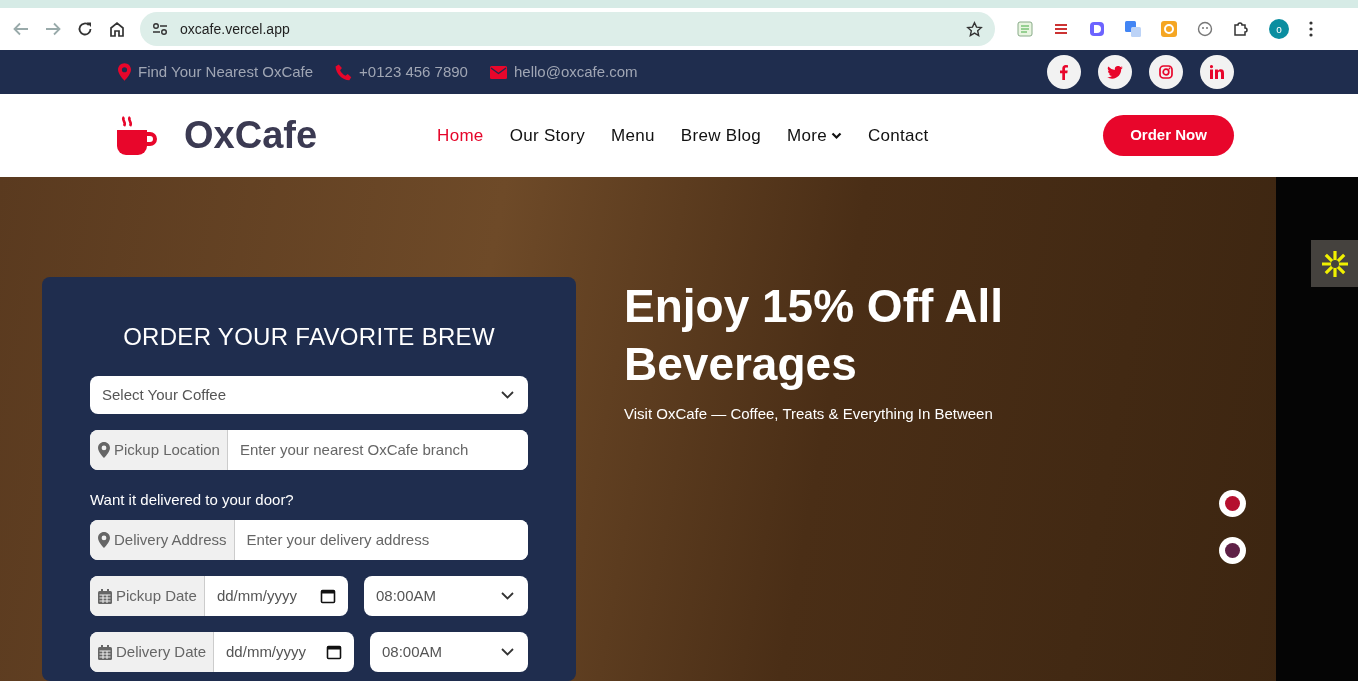 The image size is (1358, 681). What do you see at coordinates (575, 71) in the screenshot?
I see `contact-text: hello@oxcafe.com` at bounding box center [575, 71].